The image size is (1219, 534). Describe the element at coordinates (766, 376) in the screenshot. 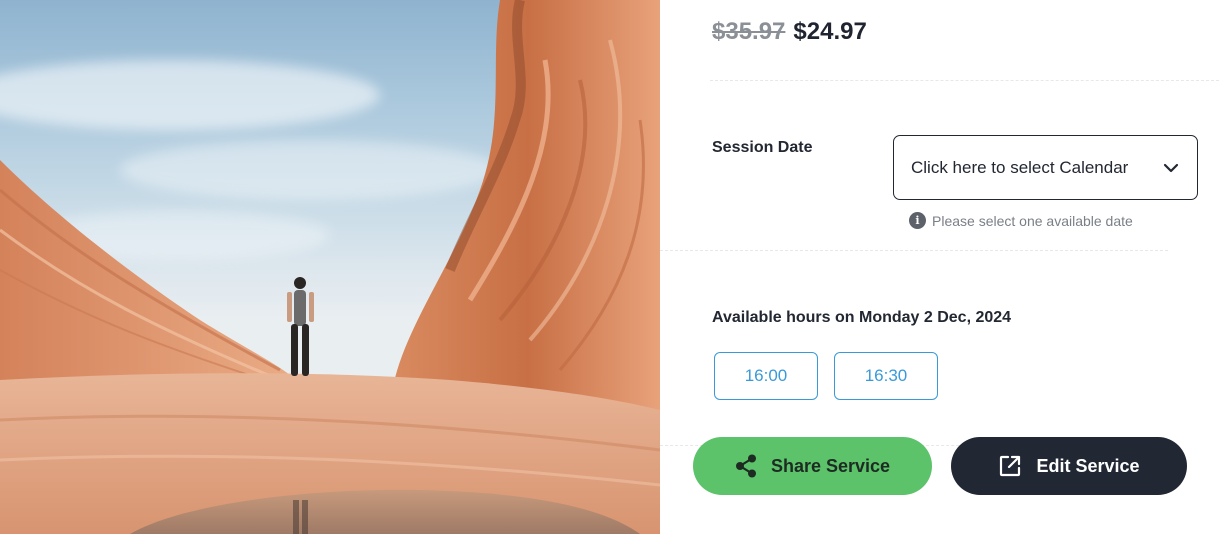

I see `time-slot-button: 16:00` at that location.